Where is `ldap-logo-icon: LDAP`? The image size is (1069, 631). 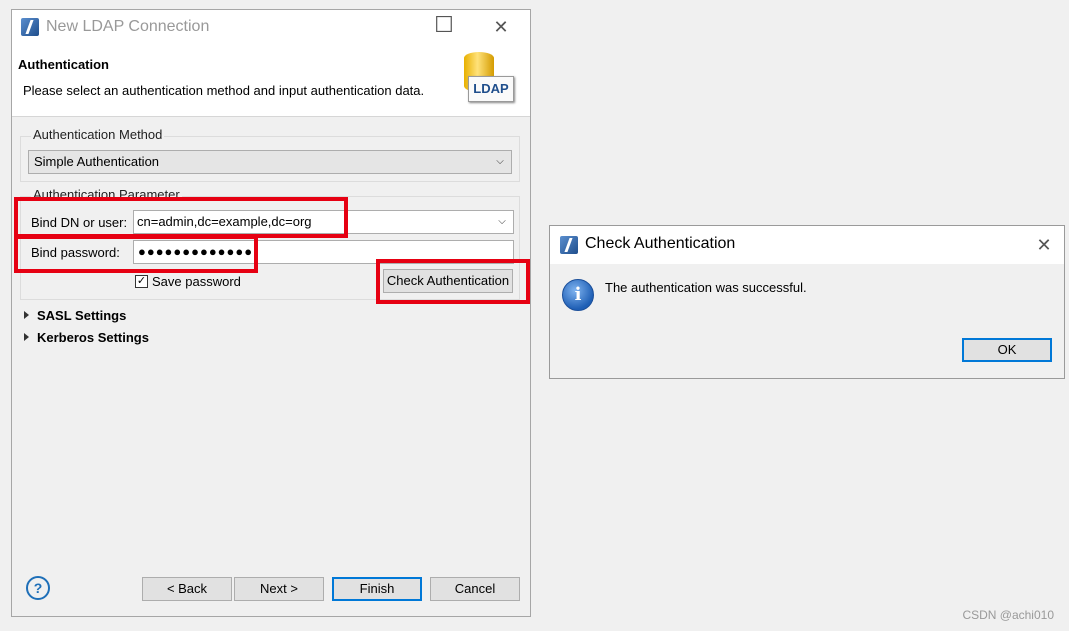
ldap-logo-icon: LDAP is located at coordinates (488, 80).